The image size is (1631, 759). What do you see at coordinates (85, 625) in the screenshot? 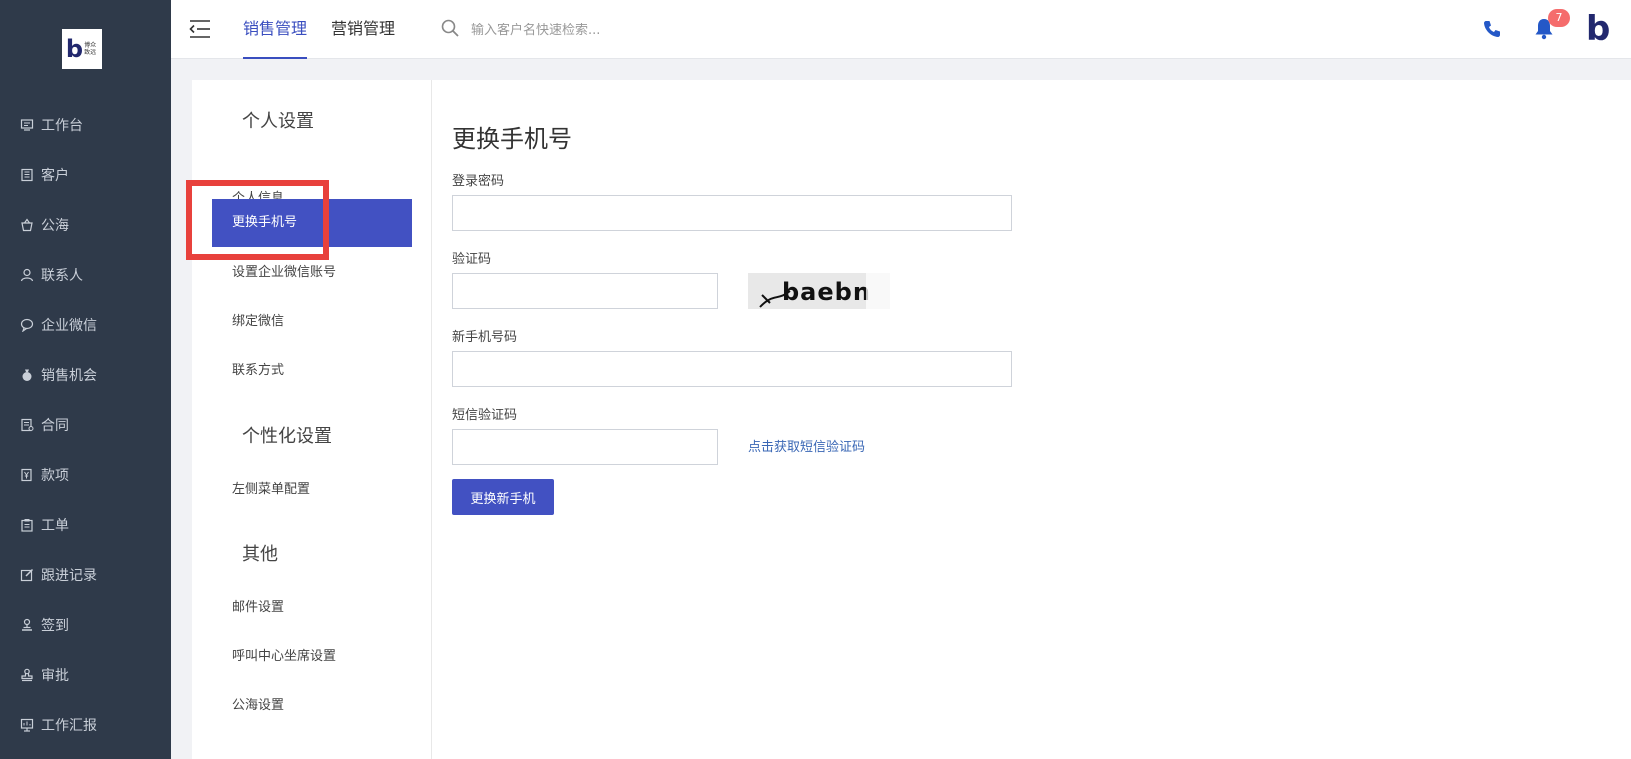
I see `nav-item-check-in: 签到` at bounding box center [85, 625].